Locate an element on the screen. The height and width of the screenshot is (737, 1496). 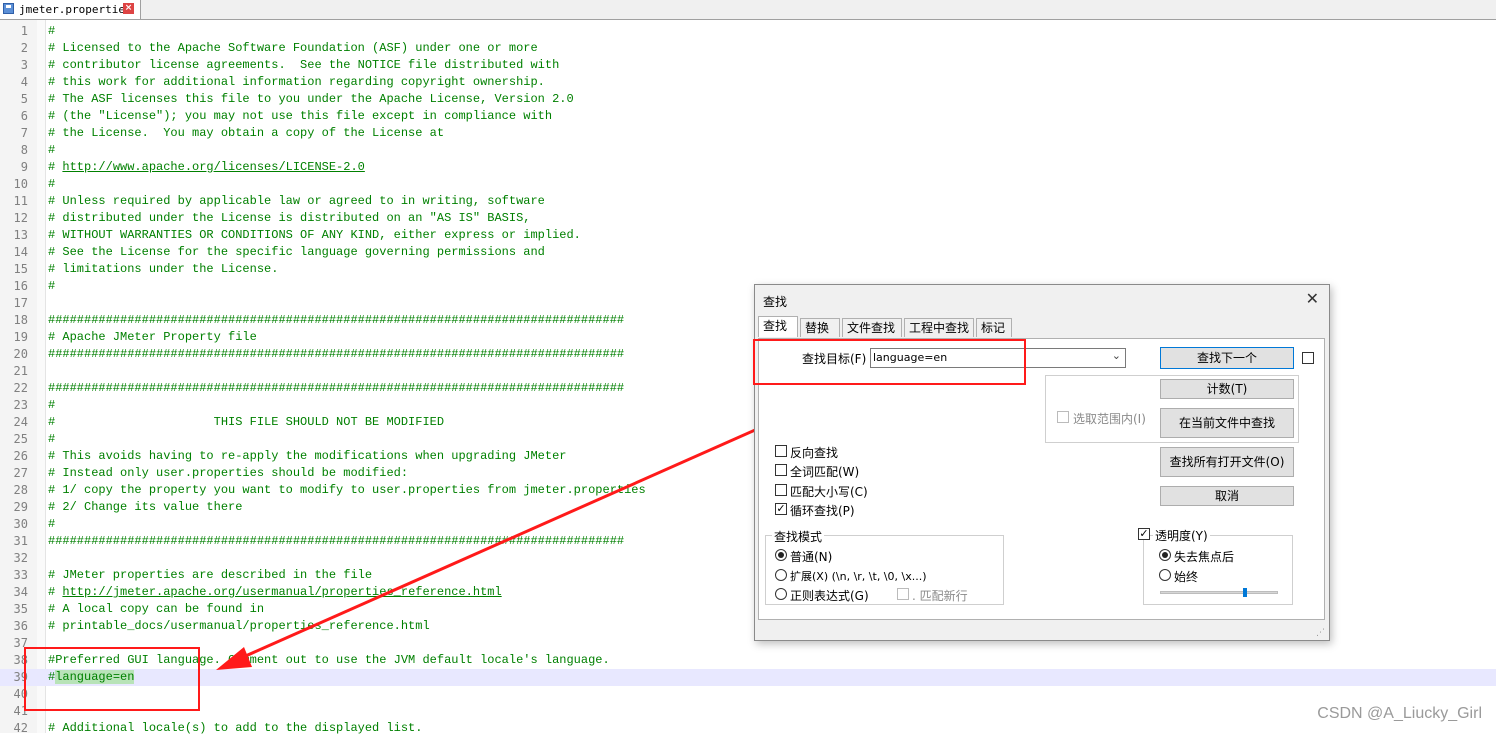
dialog-title: 查找 is located at coordinates (775, 302).